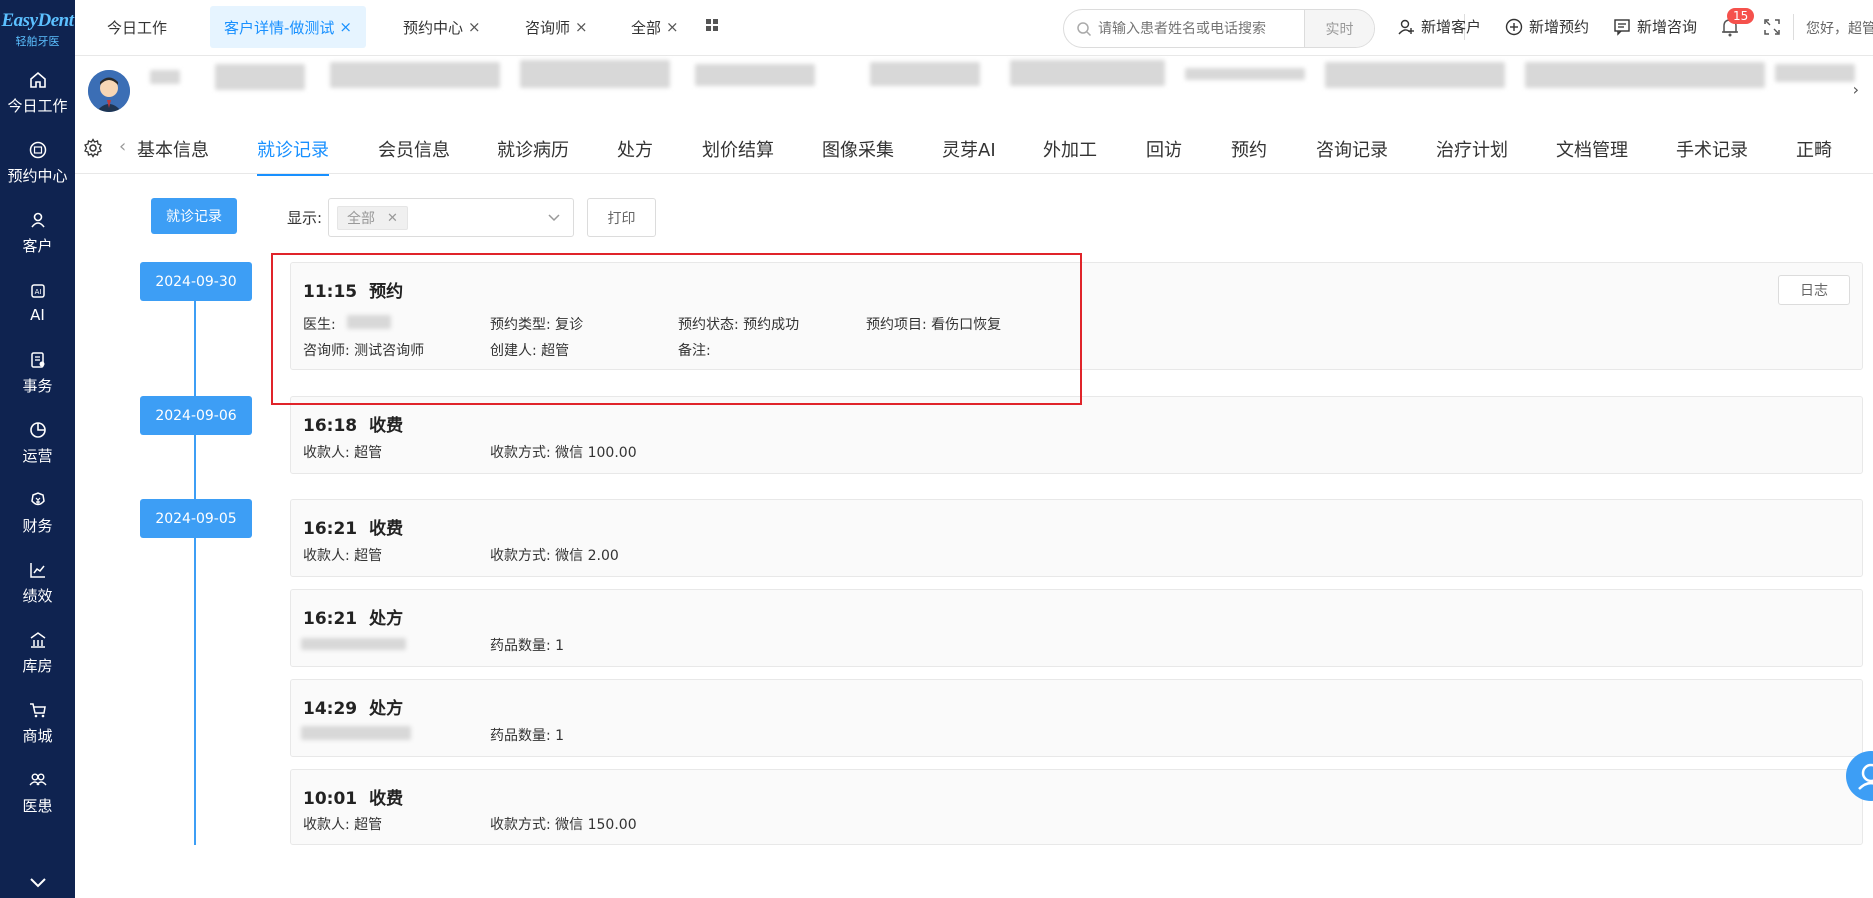 This screenshot has width=1873, height=898. Describe the element at coordinates (1249, 149) in the screenshot. I see `subtab-appointment: 预约` at that location.